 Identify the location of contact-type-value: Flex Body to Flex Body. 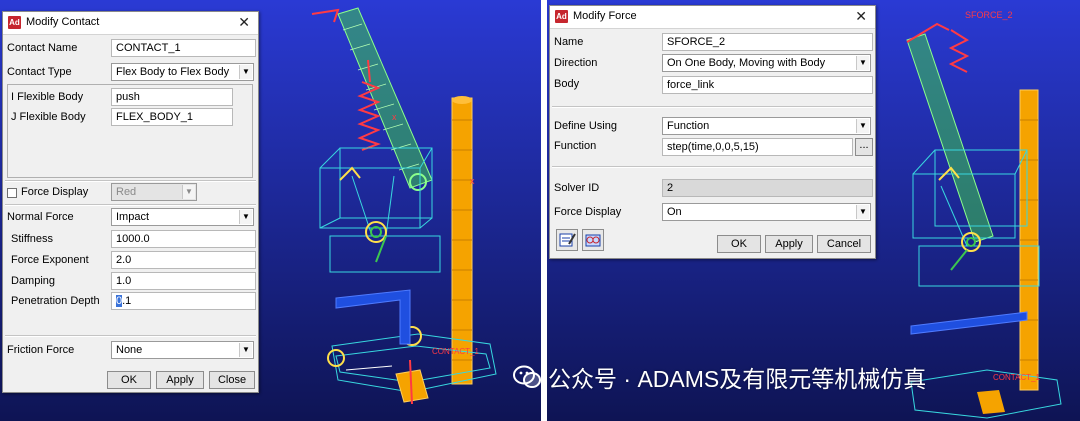
(173, 72).